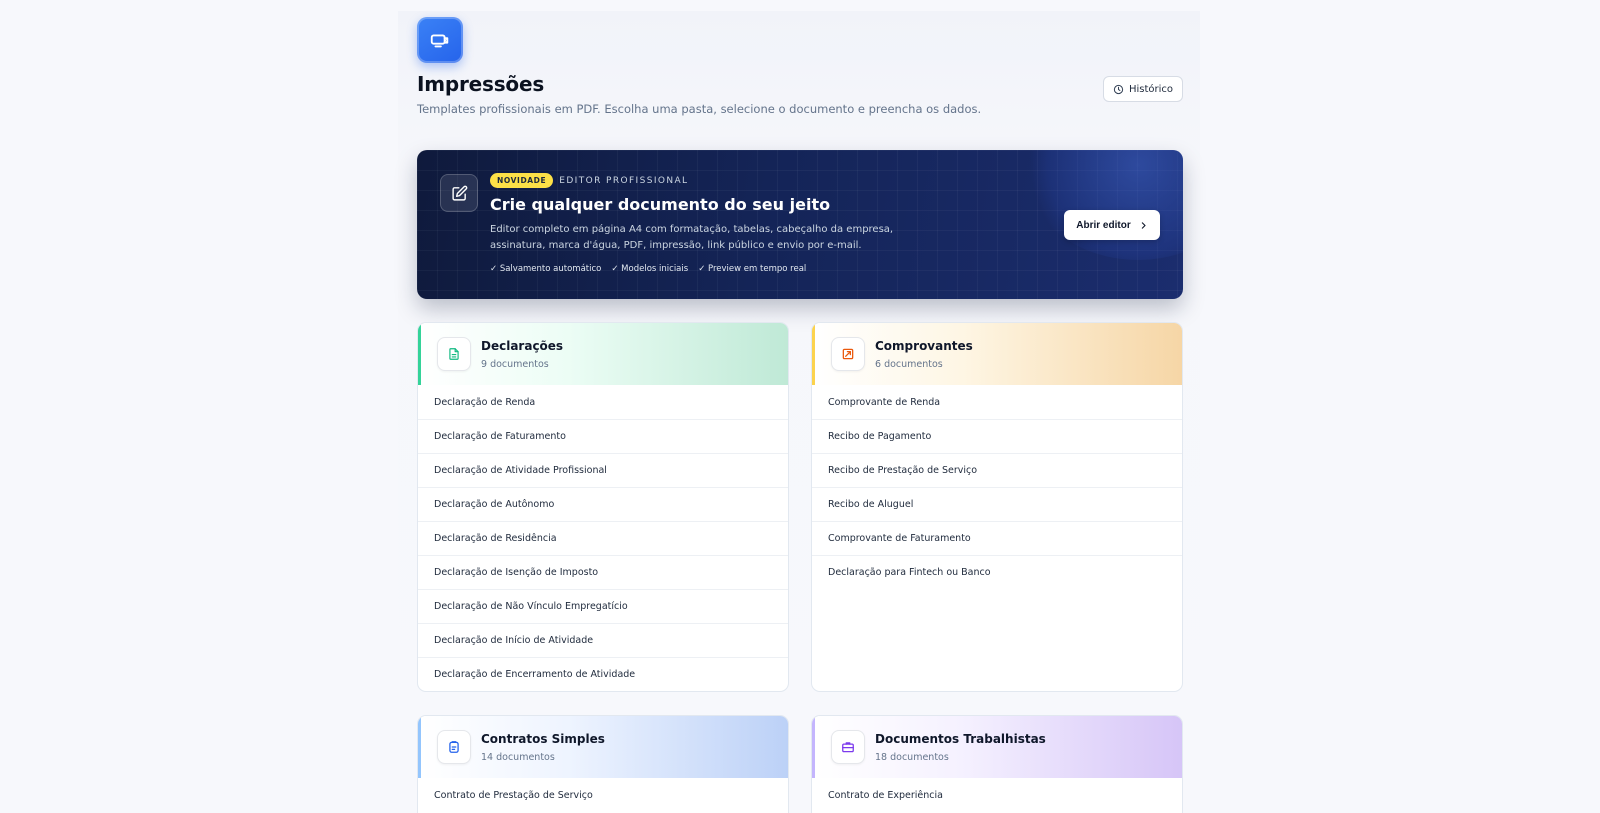 This screenshot has height=813, width=1600. I want to click on folder-header: Documentos Trabalhistas 18 documentos, so click(997, 747).